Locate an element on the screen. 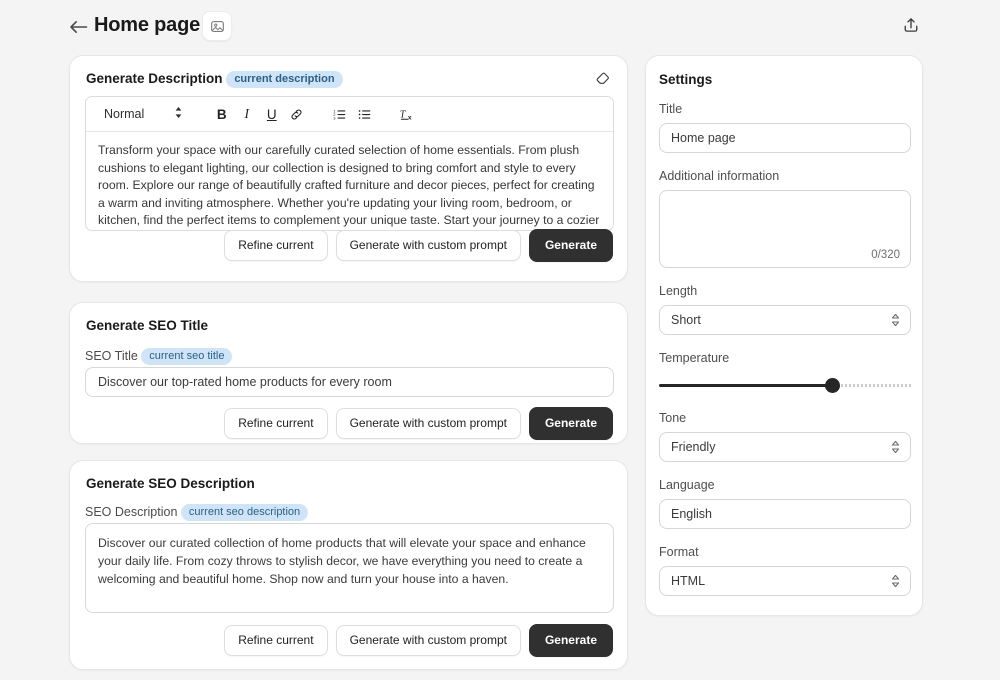 The width and height of the screenshot is (1000, 680). refine-current-seo-description-button: Refine current is located at coordinates (276, 640).